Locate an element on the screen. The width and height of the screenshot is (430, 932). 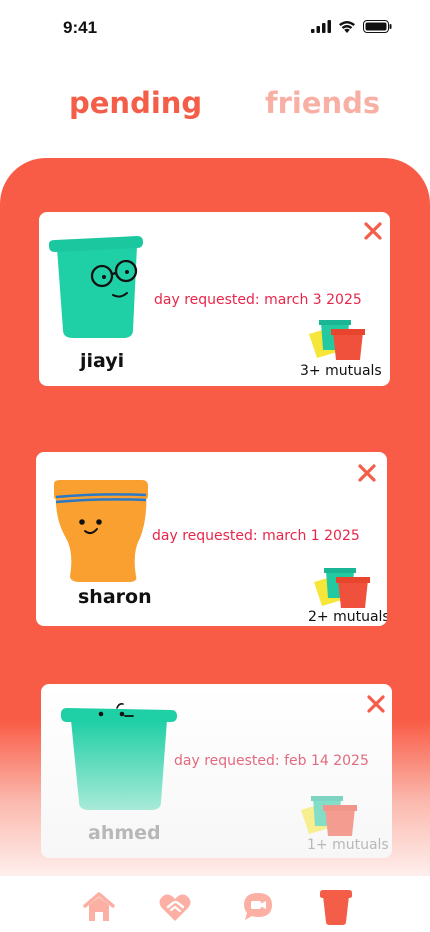
bucket-icon is located at coordinates (336, 907).